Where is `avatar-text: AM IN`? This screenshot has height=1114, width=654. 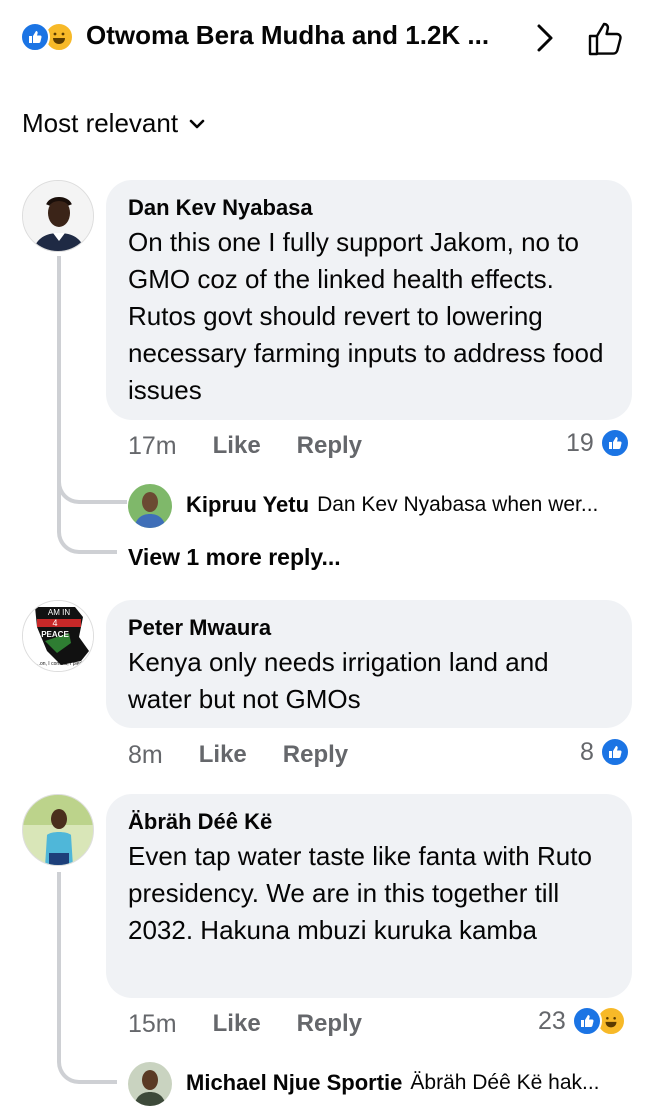 avatar-text: AM IN is located at coordinates (59, 612).